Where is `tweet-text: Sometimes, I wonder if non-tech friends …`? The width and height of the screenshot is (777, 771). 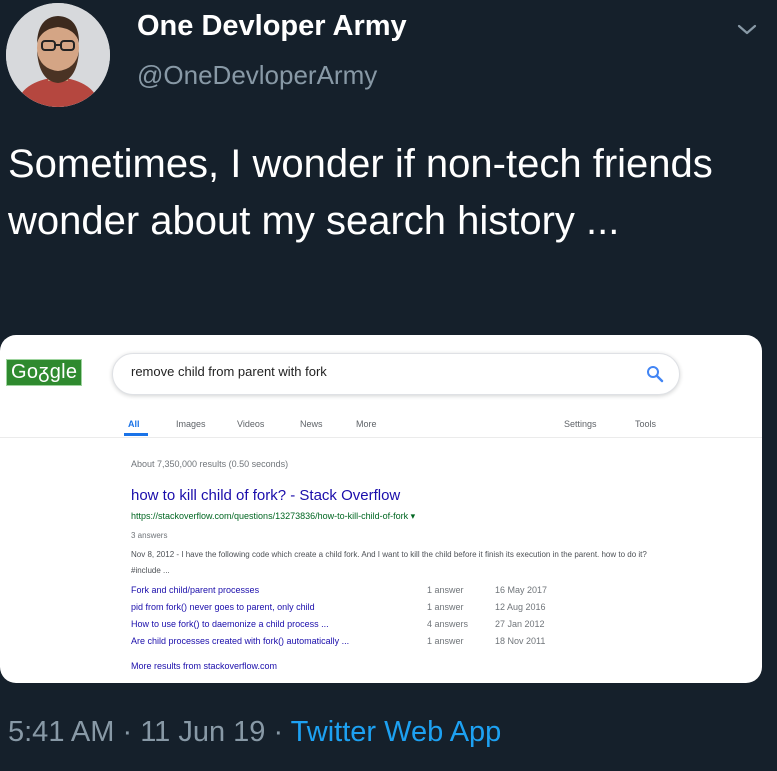 tweet-text: Sometimes, I wonder if non-tech friends … is located at coordinates (360, 192).